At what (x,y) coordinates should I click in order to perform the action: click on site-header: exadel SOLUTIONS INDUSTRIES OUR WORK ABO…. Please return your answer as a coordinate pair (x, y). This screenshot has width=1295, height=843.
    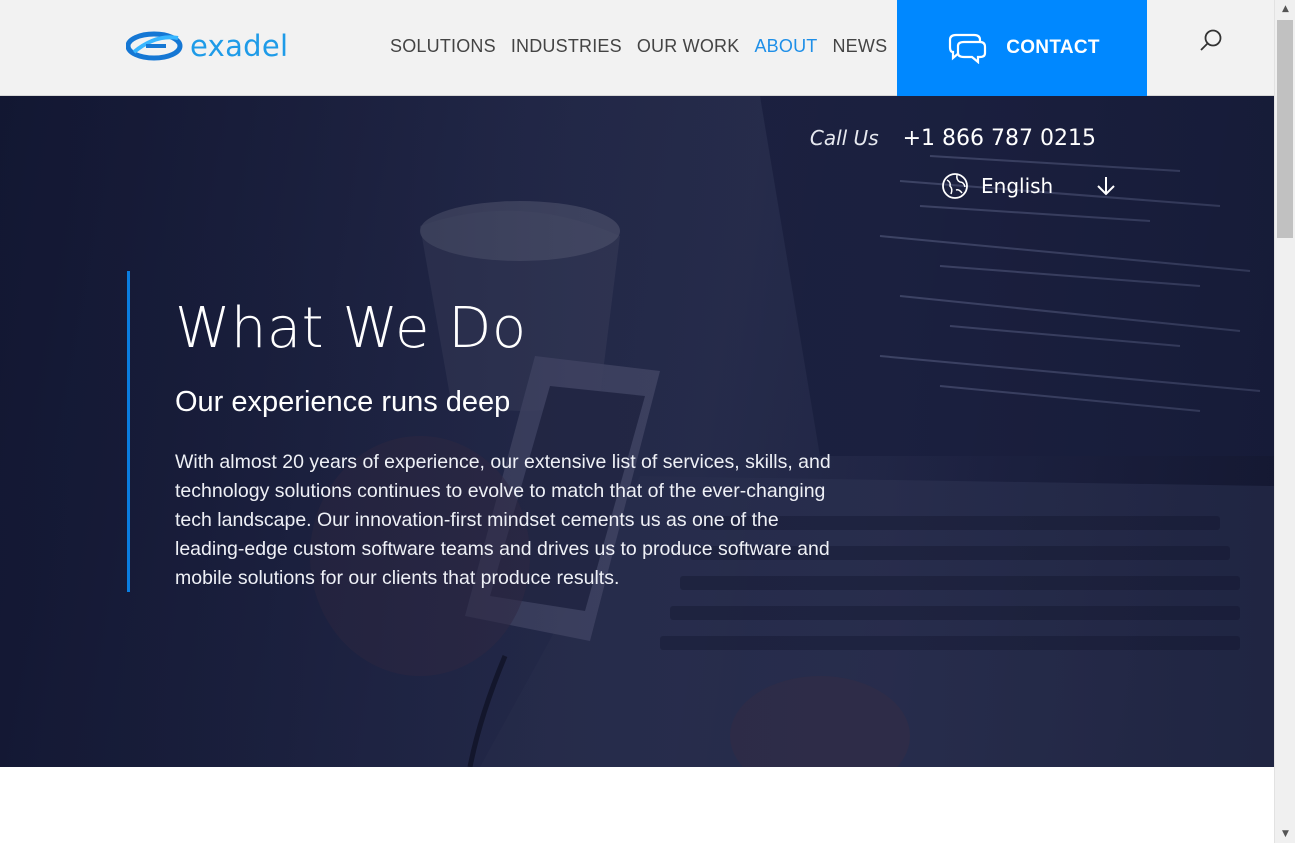
    Looking at the image, I should click on (637, 48).